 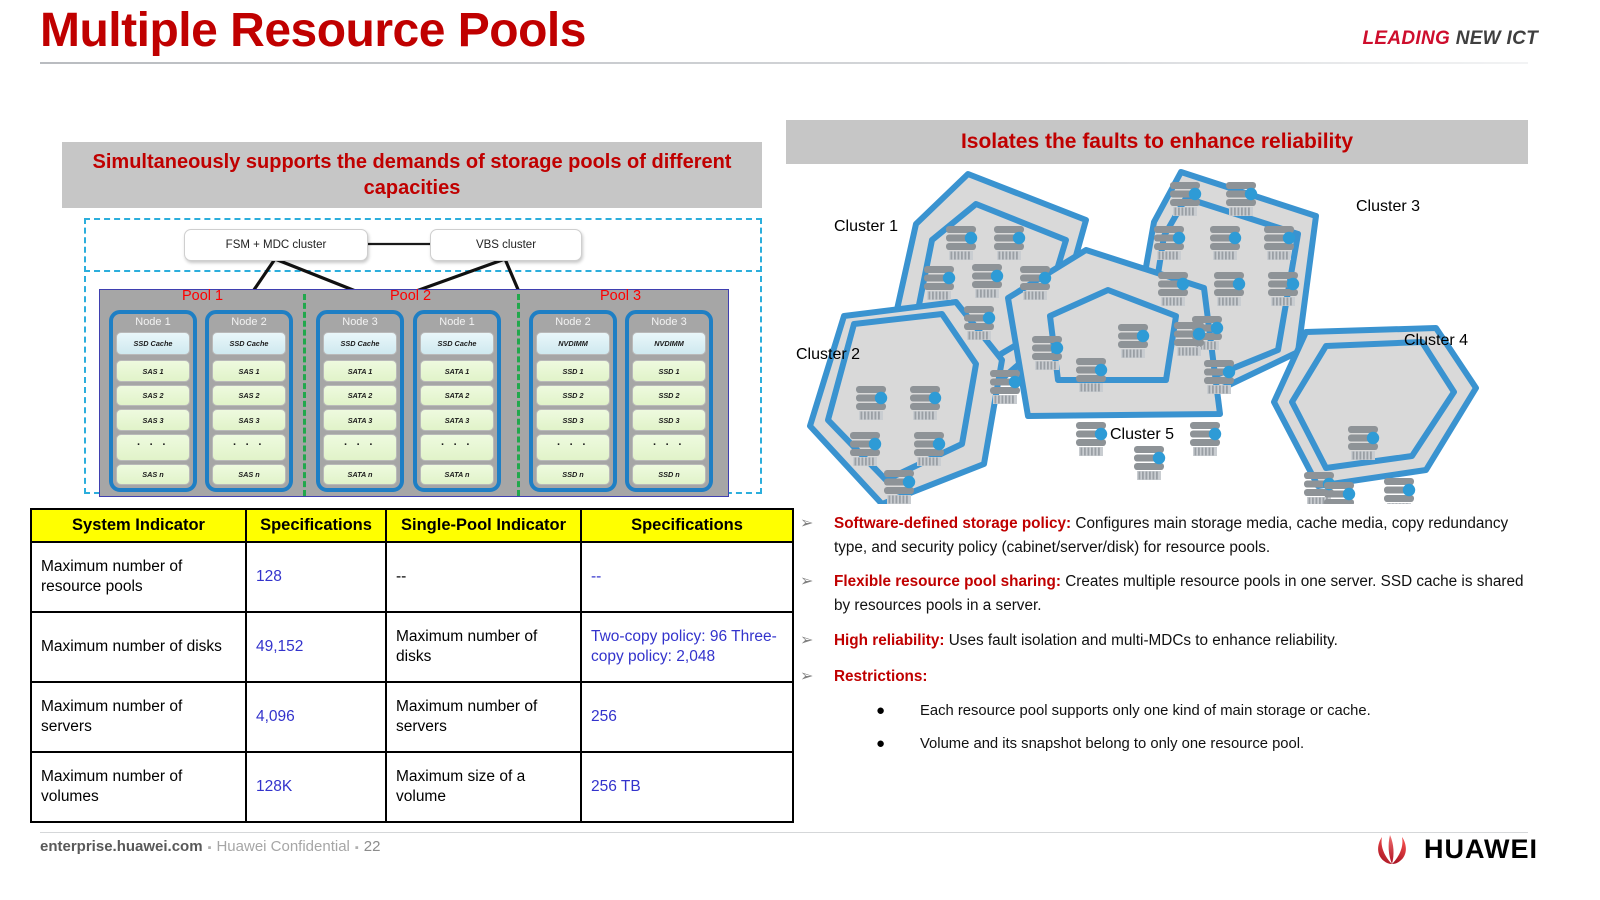 What do you see at coordinates (1142, 434) in the screenshot?
I see `cluster-label-5: Cluster 5` at bounding box center [1142, 434].